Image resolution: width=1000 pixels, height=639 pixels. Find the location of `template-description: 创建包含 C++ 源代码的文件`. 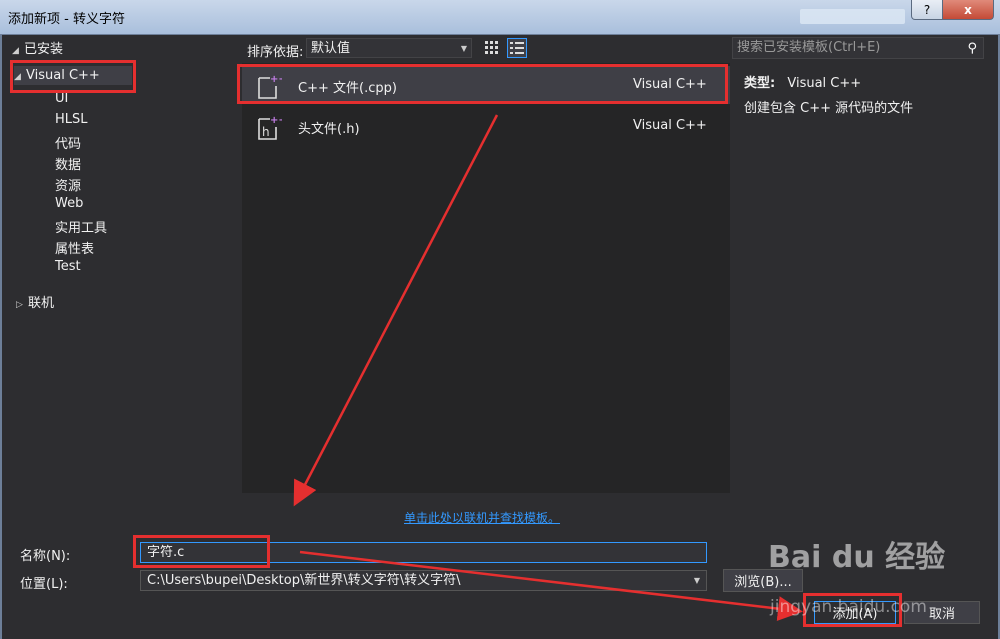

template-description: 创建包含 C++ 源代码的文件 is located at coordinates (829, 108).